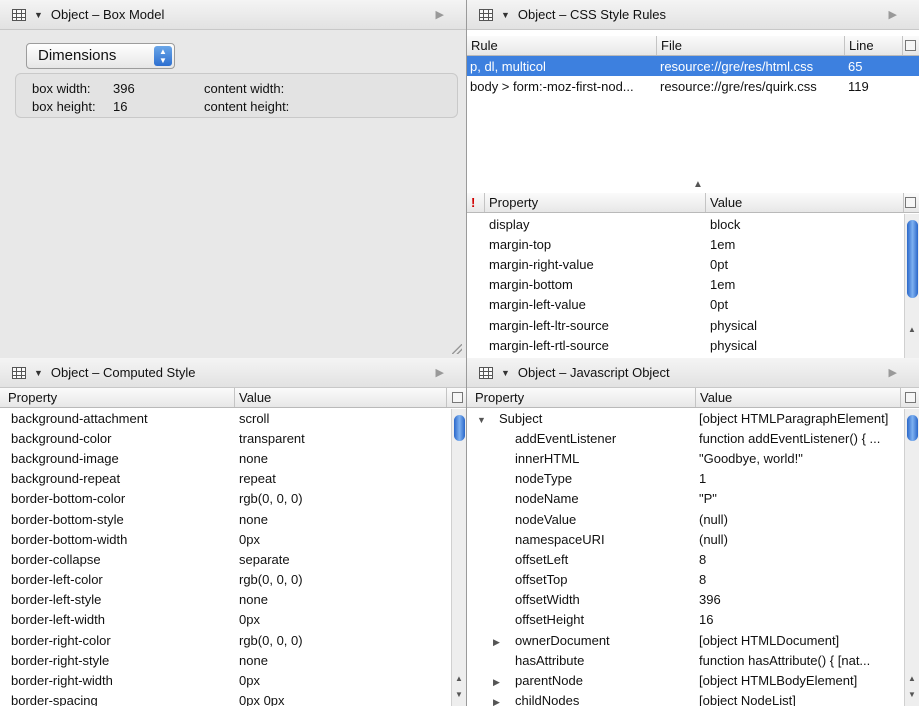  What do you see at coordinates (685, 345) in the screenshot?
I see `property-row: margin-left-rtl-source physical` at bounding box center [685, 345].